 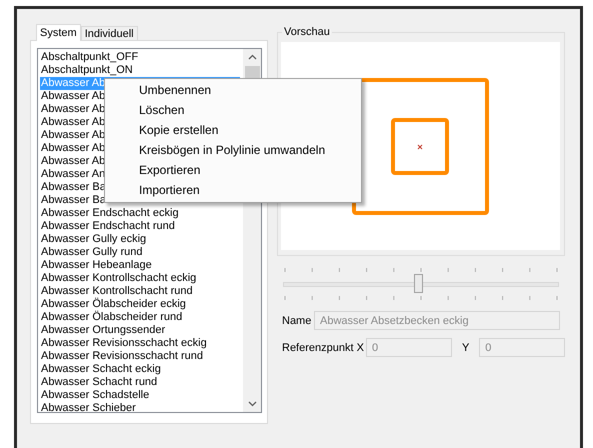 What do you see at coordinates (140, 226) in the screenshot?
I see `list-item: Abwasser Endschacht rund` at bounding box center [140, 226].